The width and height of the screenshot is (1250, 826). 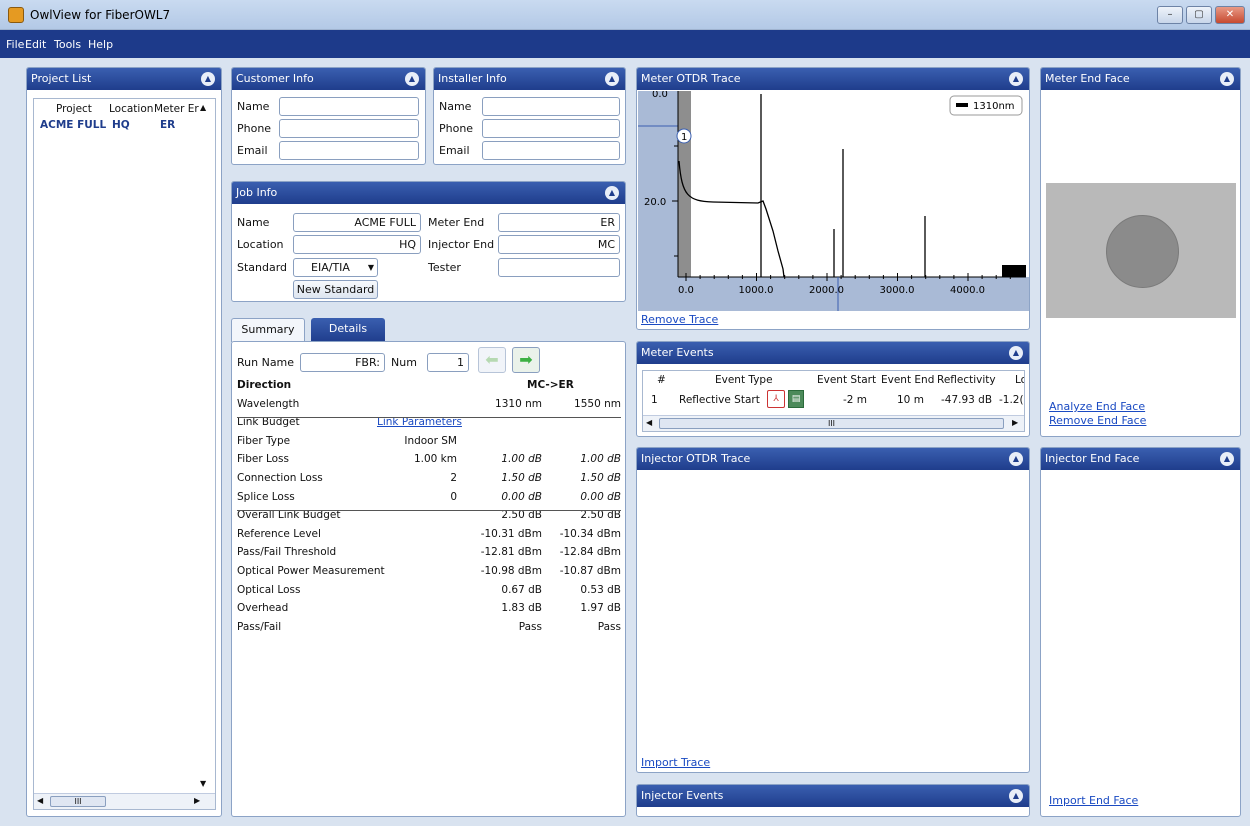 I want to click on next-arrow-icon: ➡, so click(x=526, y=360).